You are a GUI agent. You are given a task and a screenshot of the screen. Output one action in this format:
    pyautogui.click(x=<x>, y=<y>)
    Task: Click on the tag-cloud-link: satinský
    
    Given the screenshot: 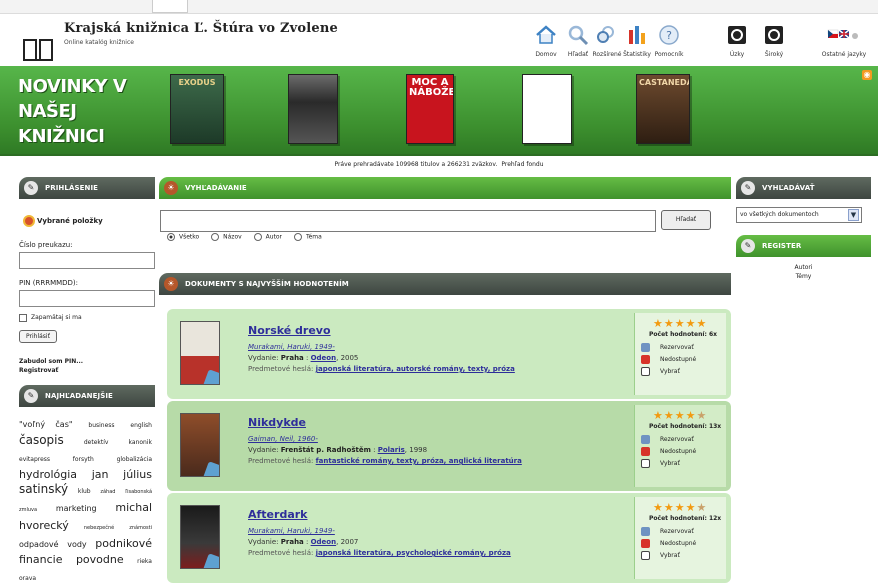 What is the action you would take?
    pyautogui.click(x=43, y=489)
    